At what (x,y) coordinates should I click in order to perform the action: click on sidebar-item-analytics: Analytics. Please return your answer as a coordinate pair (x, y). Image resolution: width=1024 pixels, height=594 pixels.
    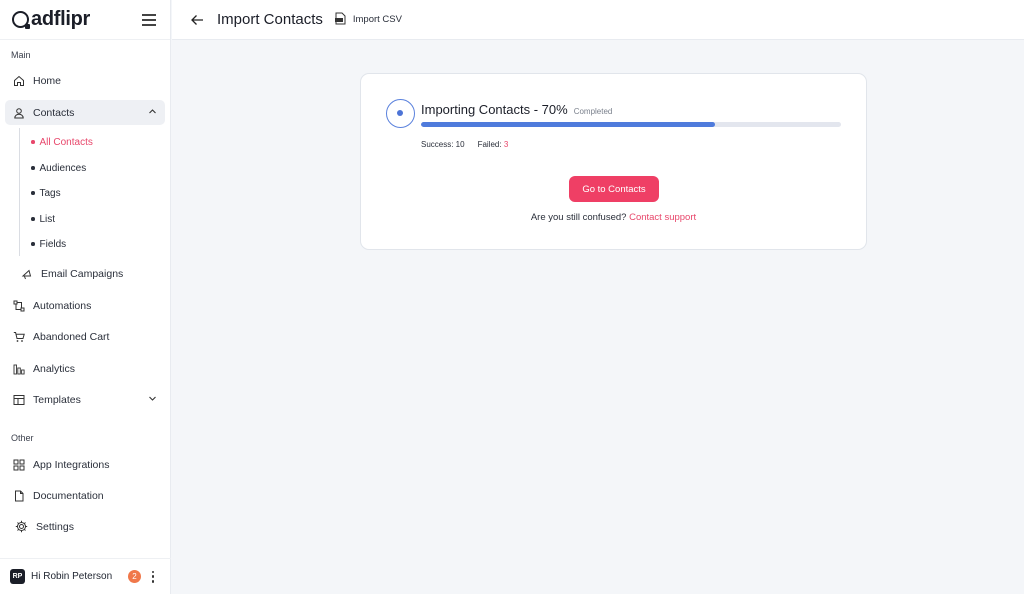
    Looking at the image, I should click on (85, 368).